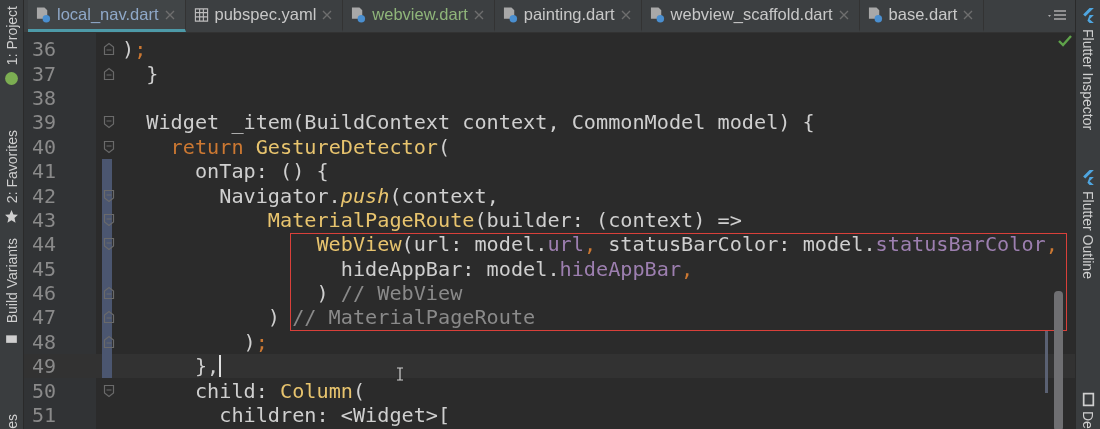  I want to click on line-number: 49, so click(44, 366).